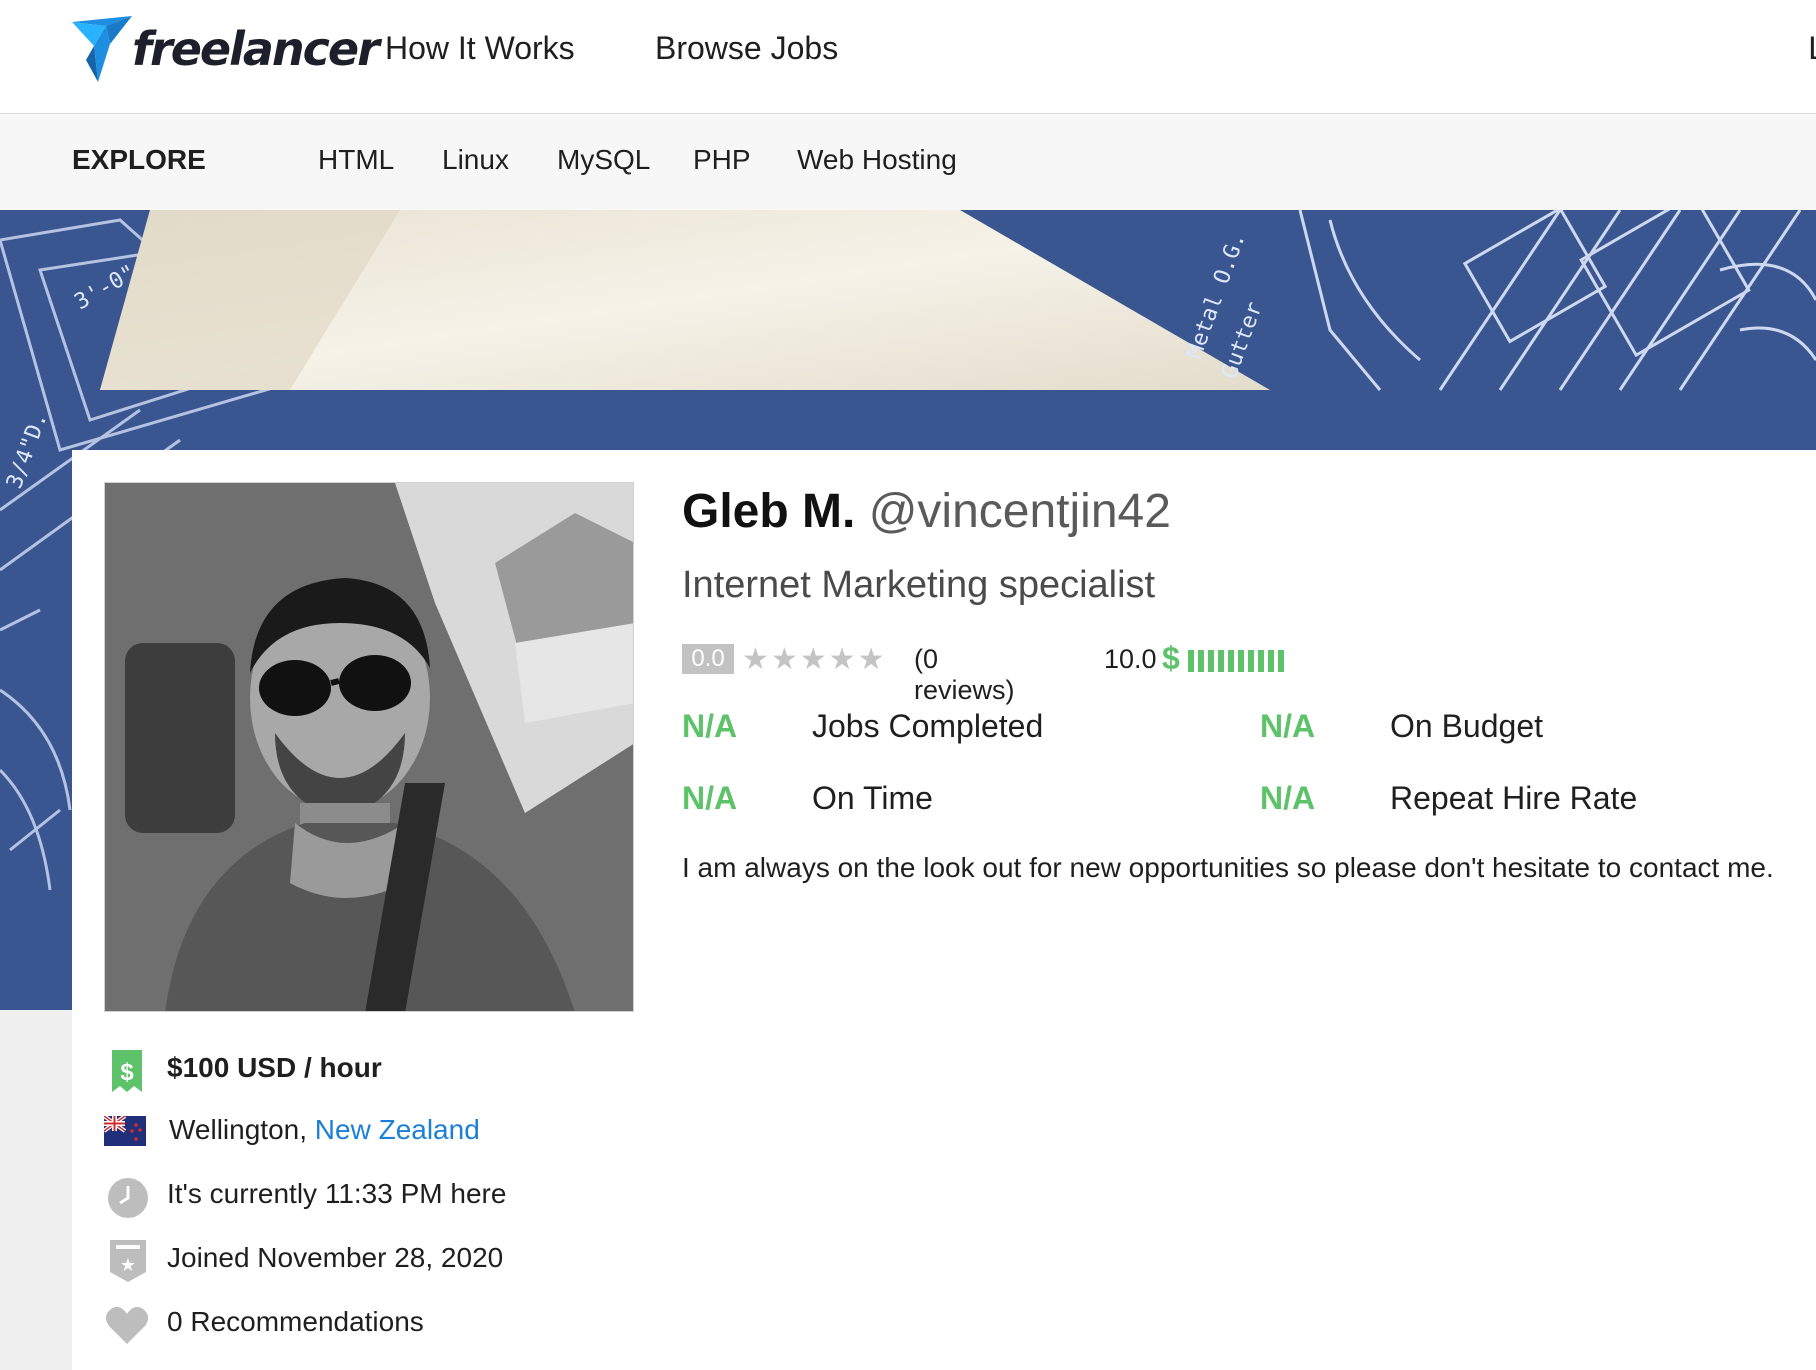 The image size is (1816, 1370). I want to click on earnings-dollar-icon: $, so click(1171, 658).